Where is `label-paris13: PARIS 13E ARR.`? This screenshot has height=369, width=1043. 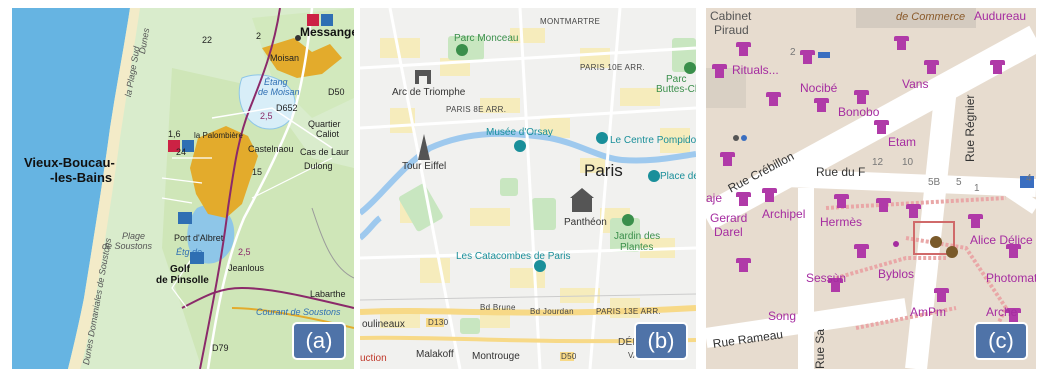 label-paris13: PARIS 13E ARR. is located at coordinates (628, 311).